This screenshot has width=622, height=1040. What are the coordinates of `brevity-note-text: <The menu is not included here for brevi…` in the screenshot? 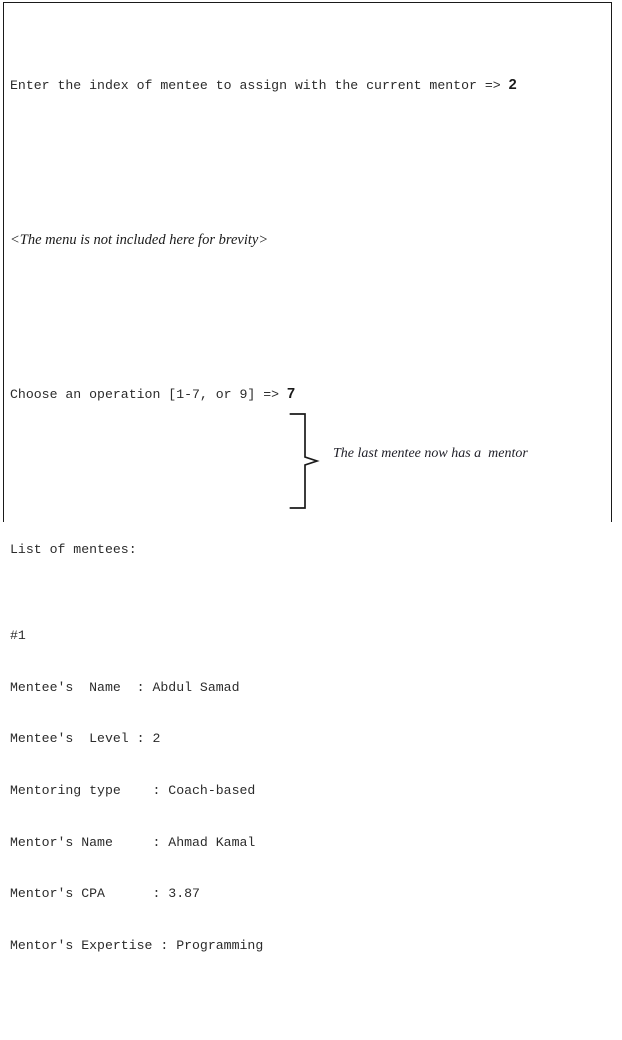 It's located at (139, 239).